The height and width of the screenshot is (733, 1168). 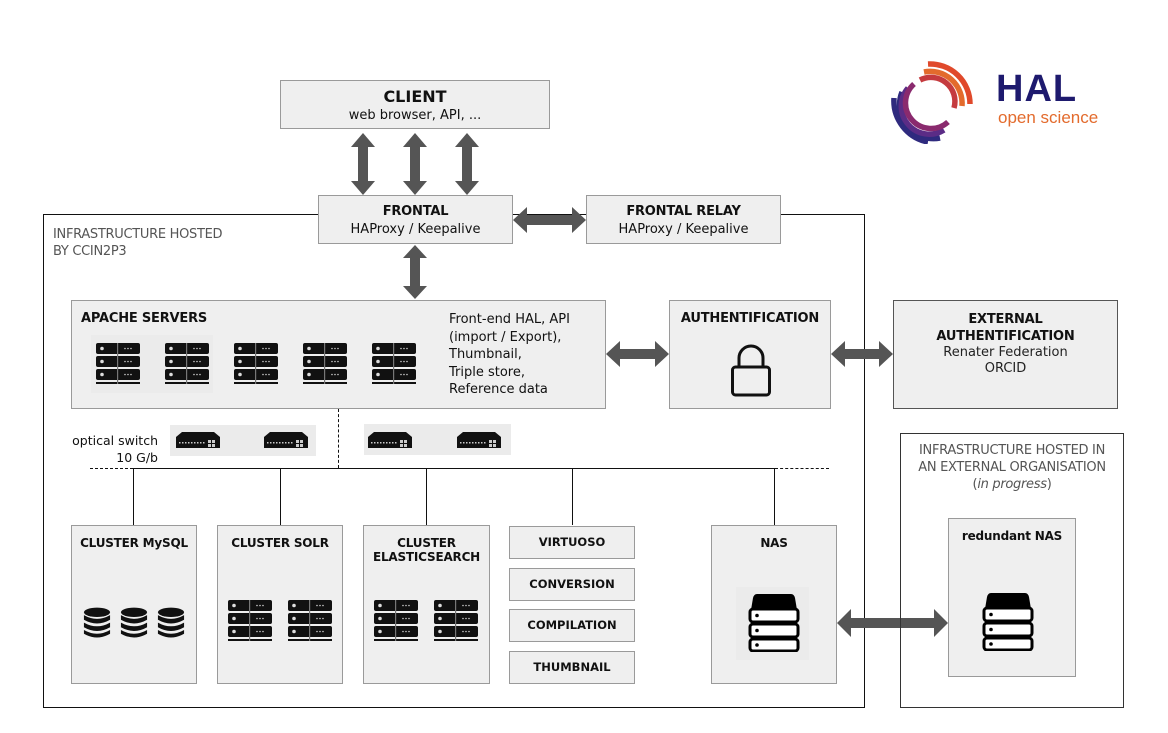 What do you see at coordinates (415, 219) in the screenshot?
I see `frontal-box: FRONTAL HAProxy / Keepalive` at bounding box center [415, 219].